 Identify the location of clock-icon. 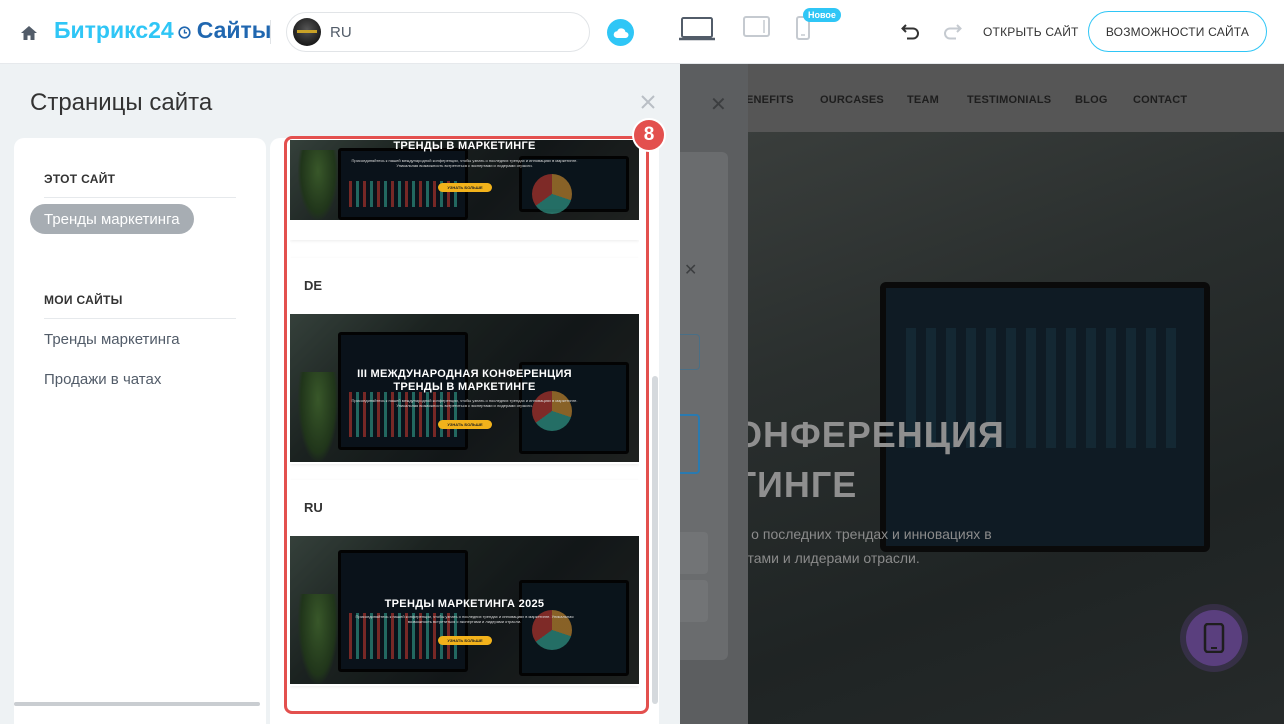
(184, 28).